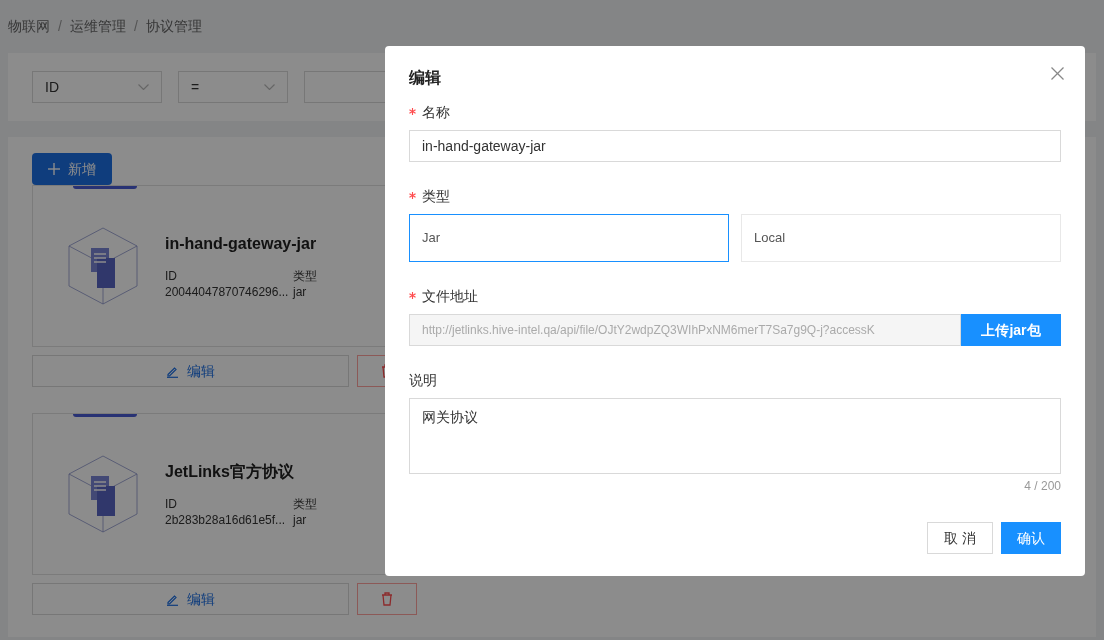 The width and height of the screenshot is (1104, 640). I want to click on dialog-title: 编辑, so click(425, 78).